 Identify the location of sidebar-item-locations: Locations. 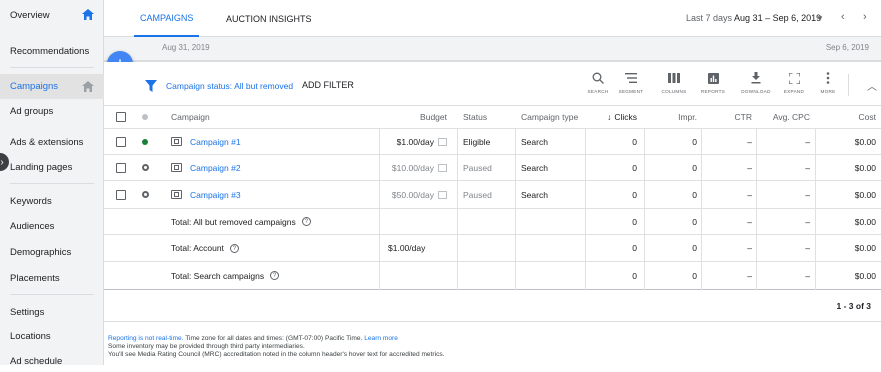
(52, 336).